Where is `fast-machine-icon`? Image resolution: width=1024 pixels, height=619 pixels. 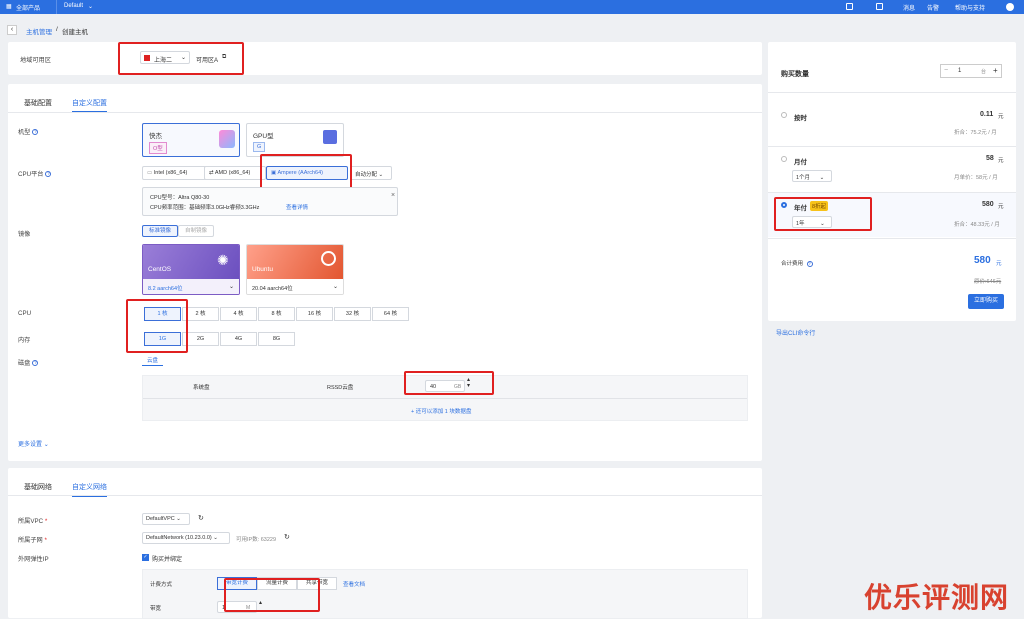 fast-machine-icon is located at coordinates (227, 139).